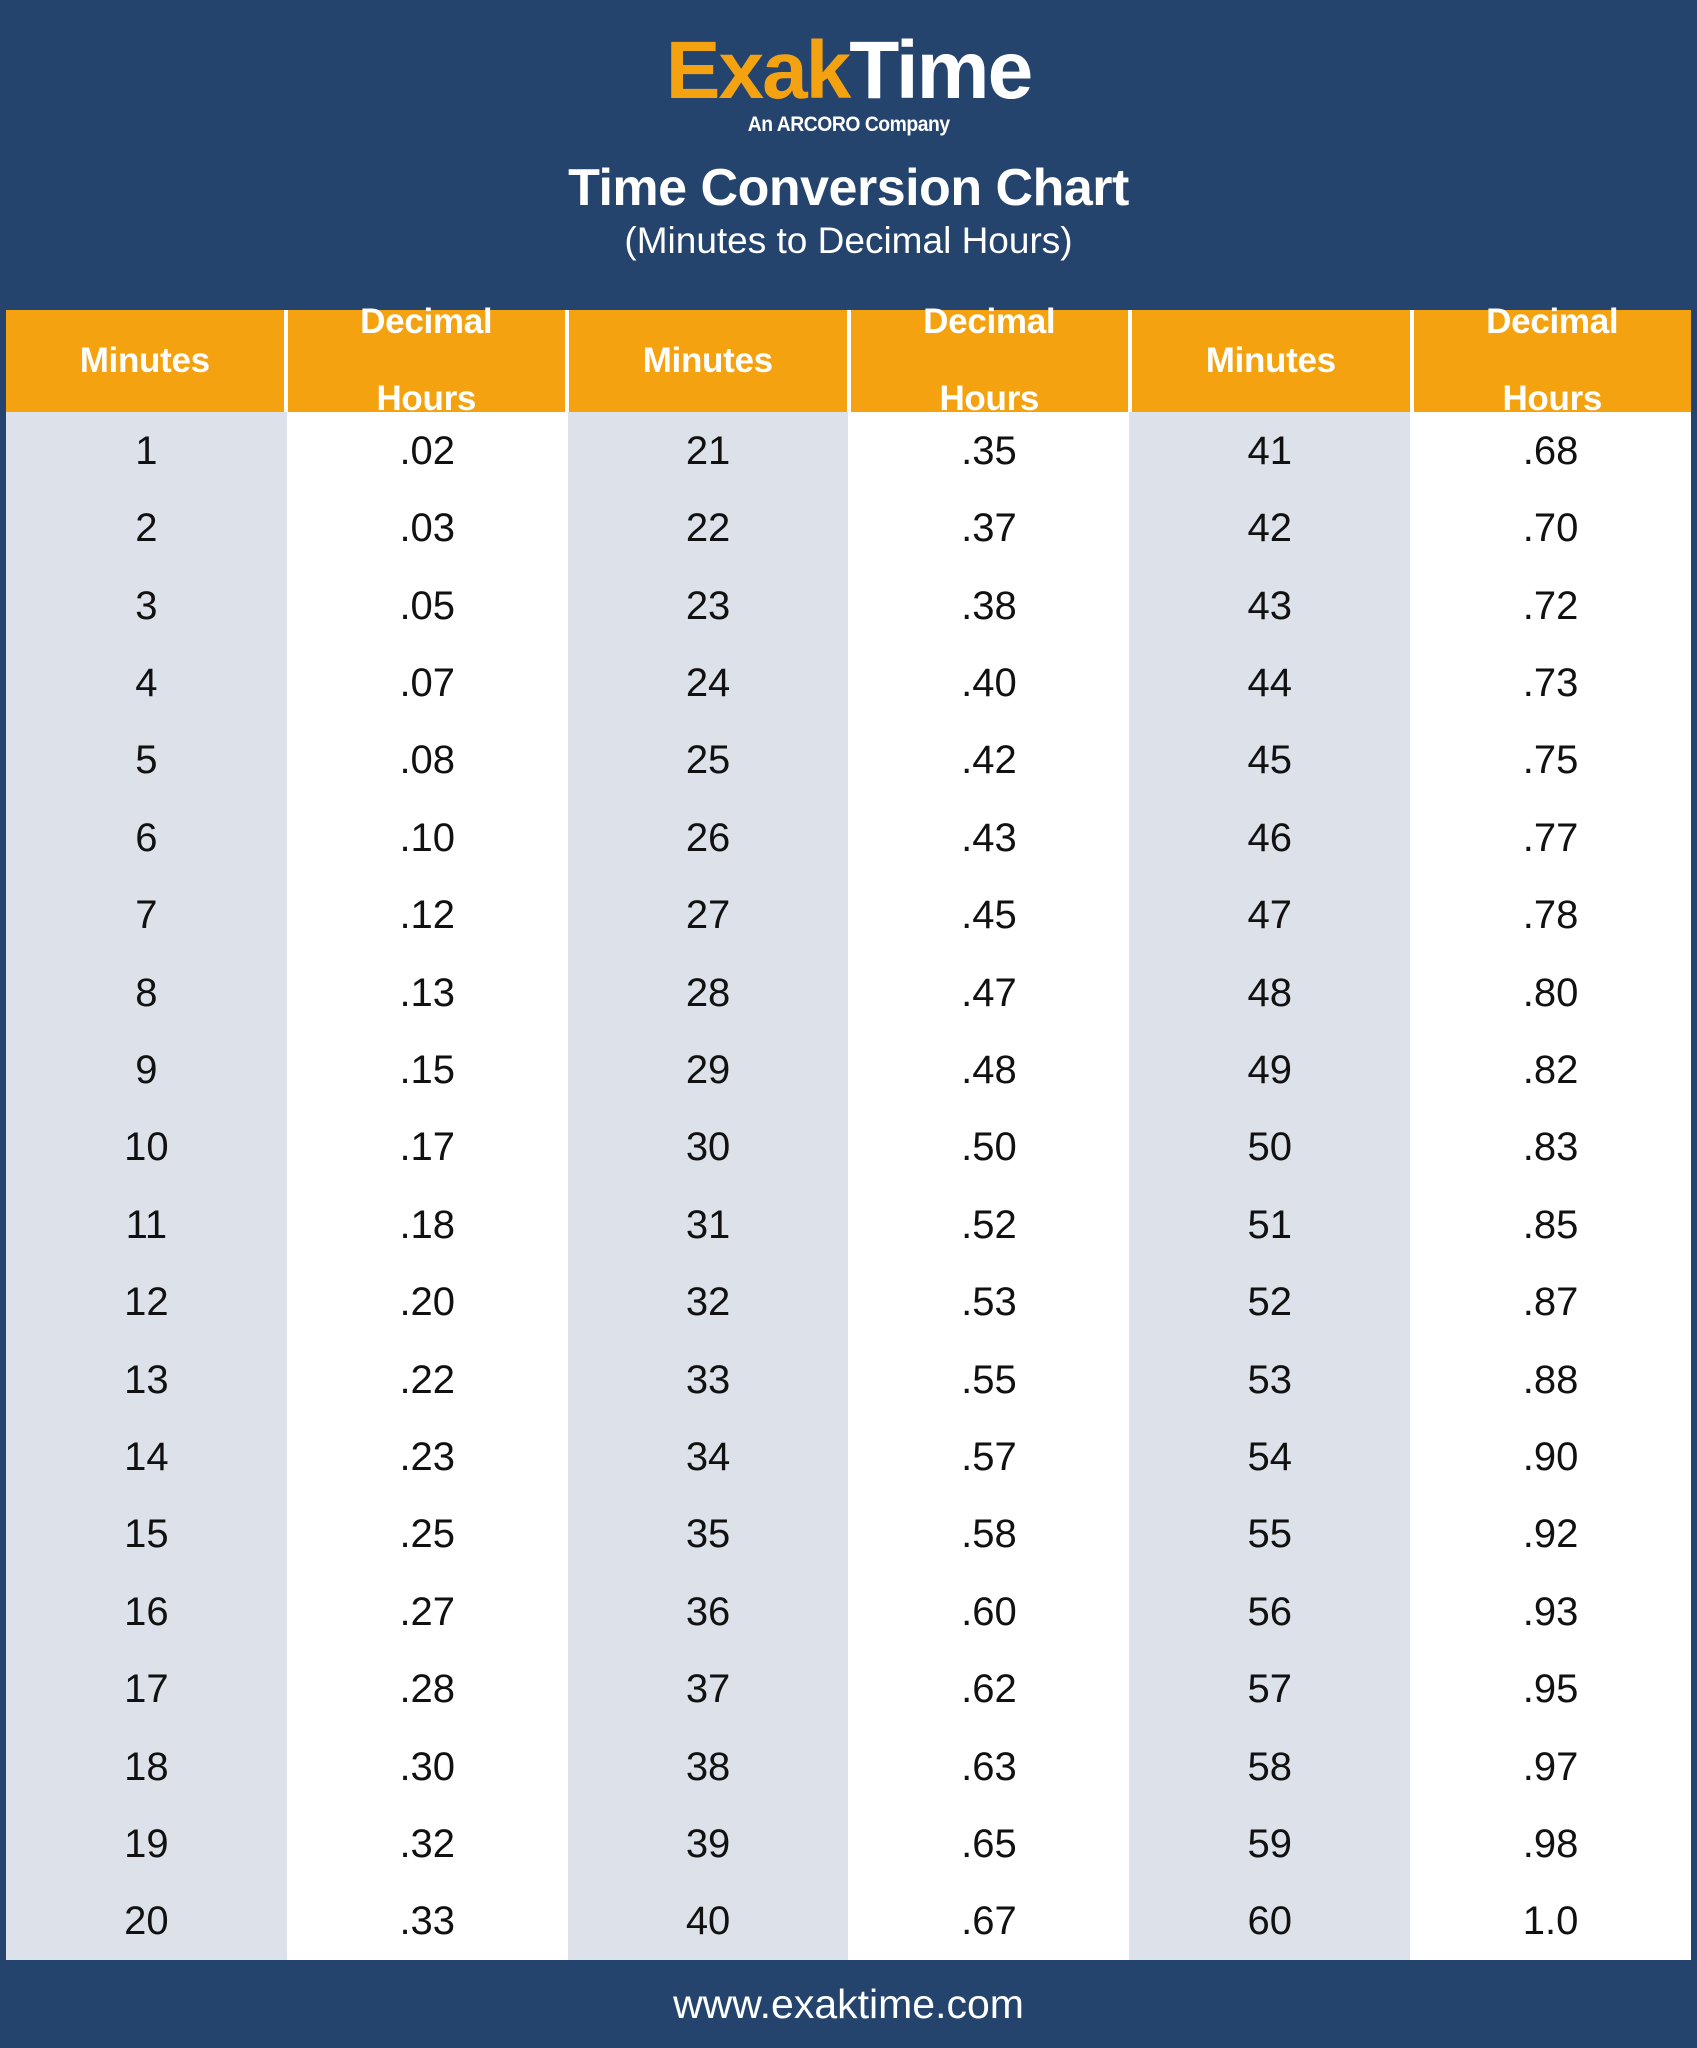 The width and height of the screenshot is (1697, 2048). I want to click on table-cell: .47, so click(989, 992).